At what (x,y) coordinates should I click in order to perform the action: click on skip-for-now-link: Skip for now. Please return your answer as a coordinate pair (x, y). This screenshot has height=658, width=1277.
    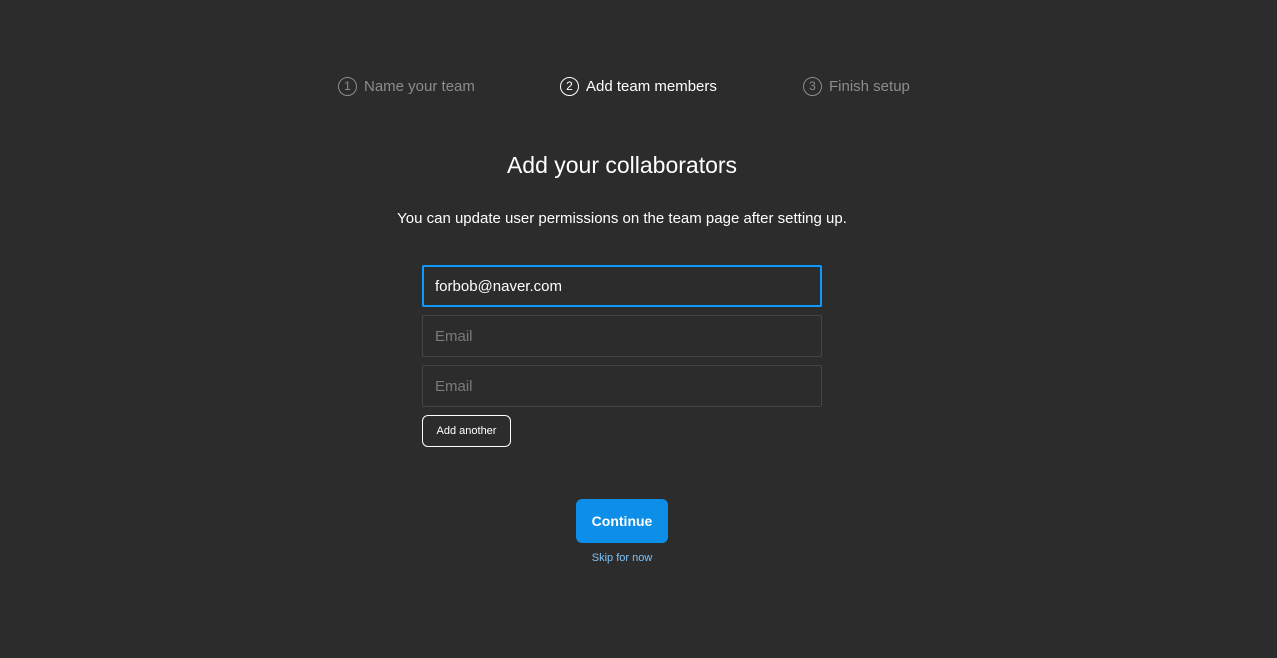
    Looking at the image, I should click on (622, 558).